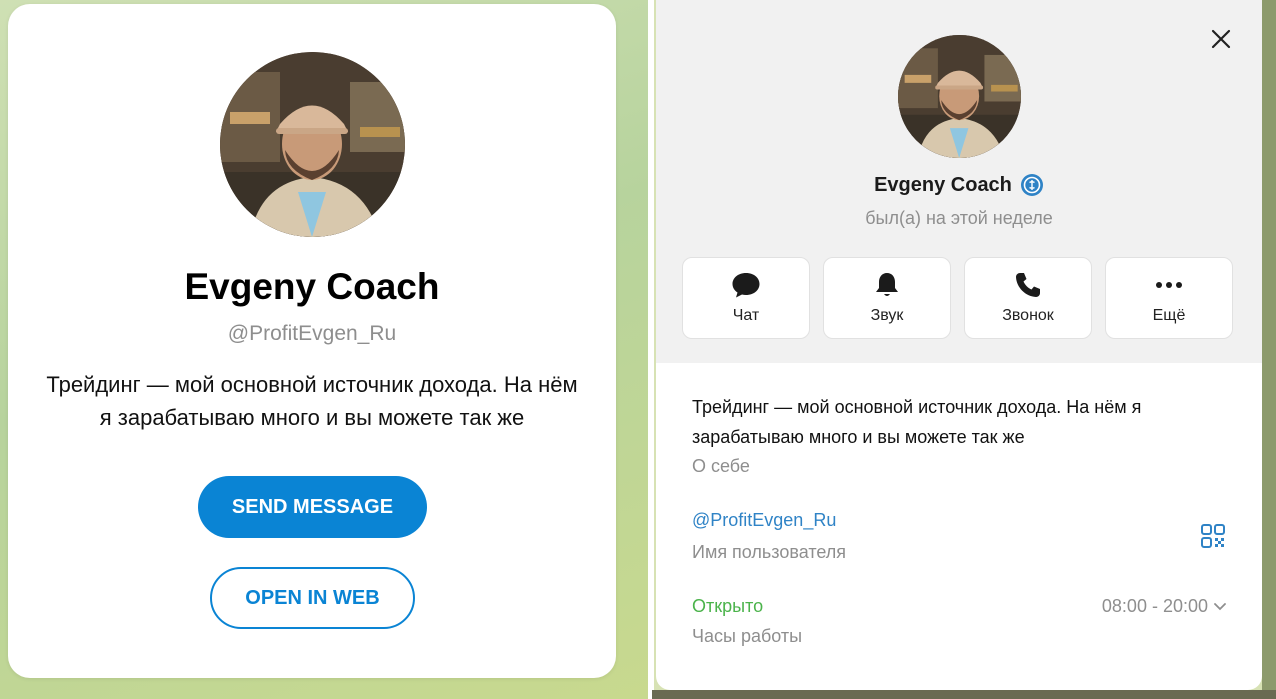  Describe the element at coordinates (887, 298) in the screenshot. I see `sound-button: Звук` at that location.